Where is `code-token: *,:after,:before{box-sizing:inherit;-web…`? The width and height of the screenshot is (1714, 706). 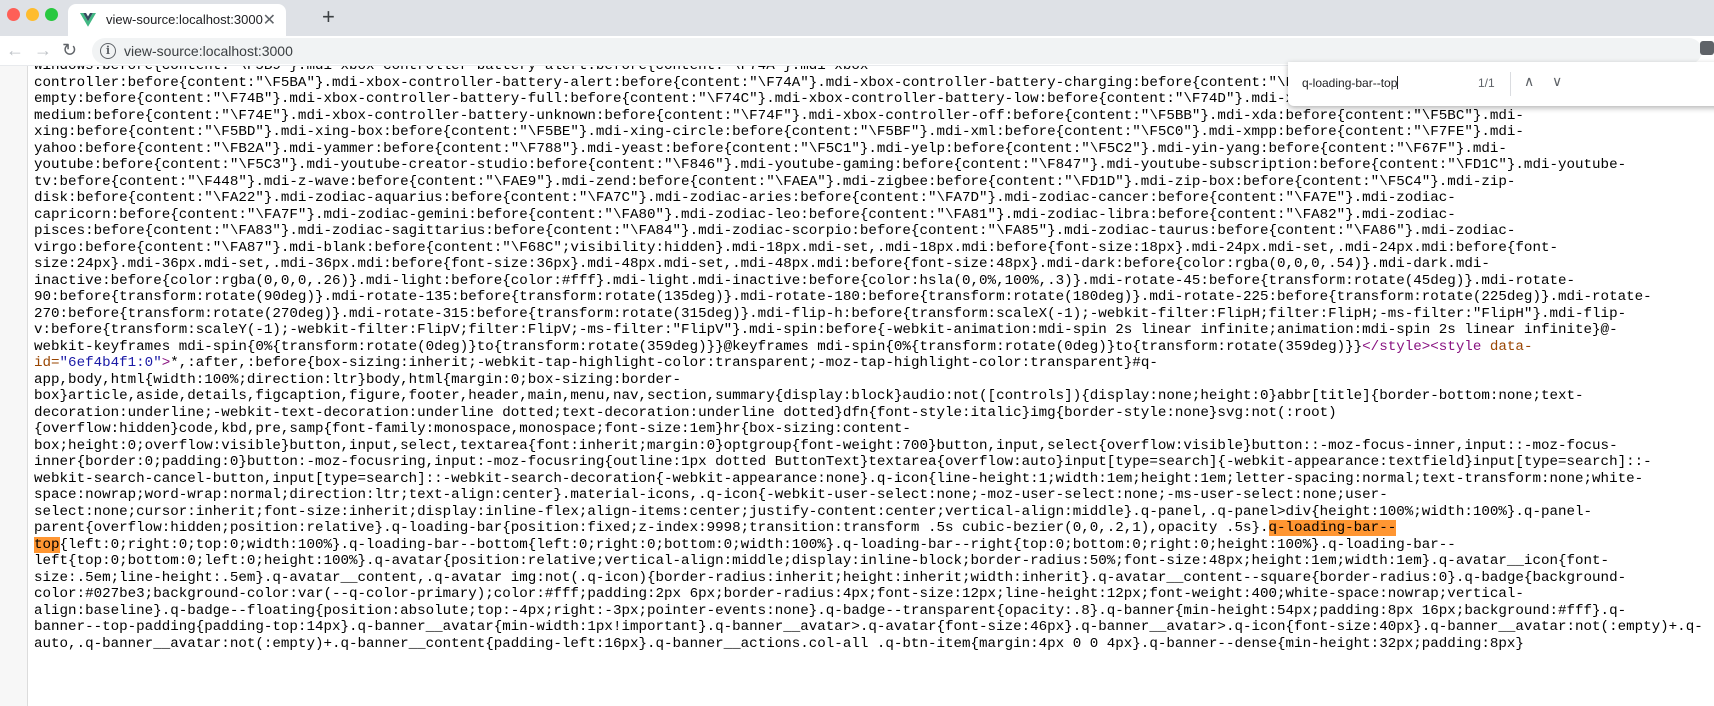
code-token: *,:after,:before{box-sizing:inherit;-web… is located at coordinates (664, 363).